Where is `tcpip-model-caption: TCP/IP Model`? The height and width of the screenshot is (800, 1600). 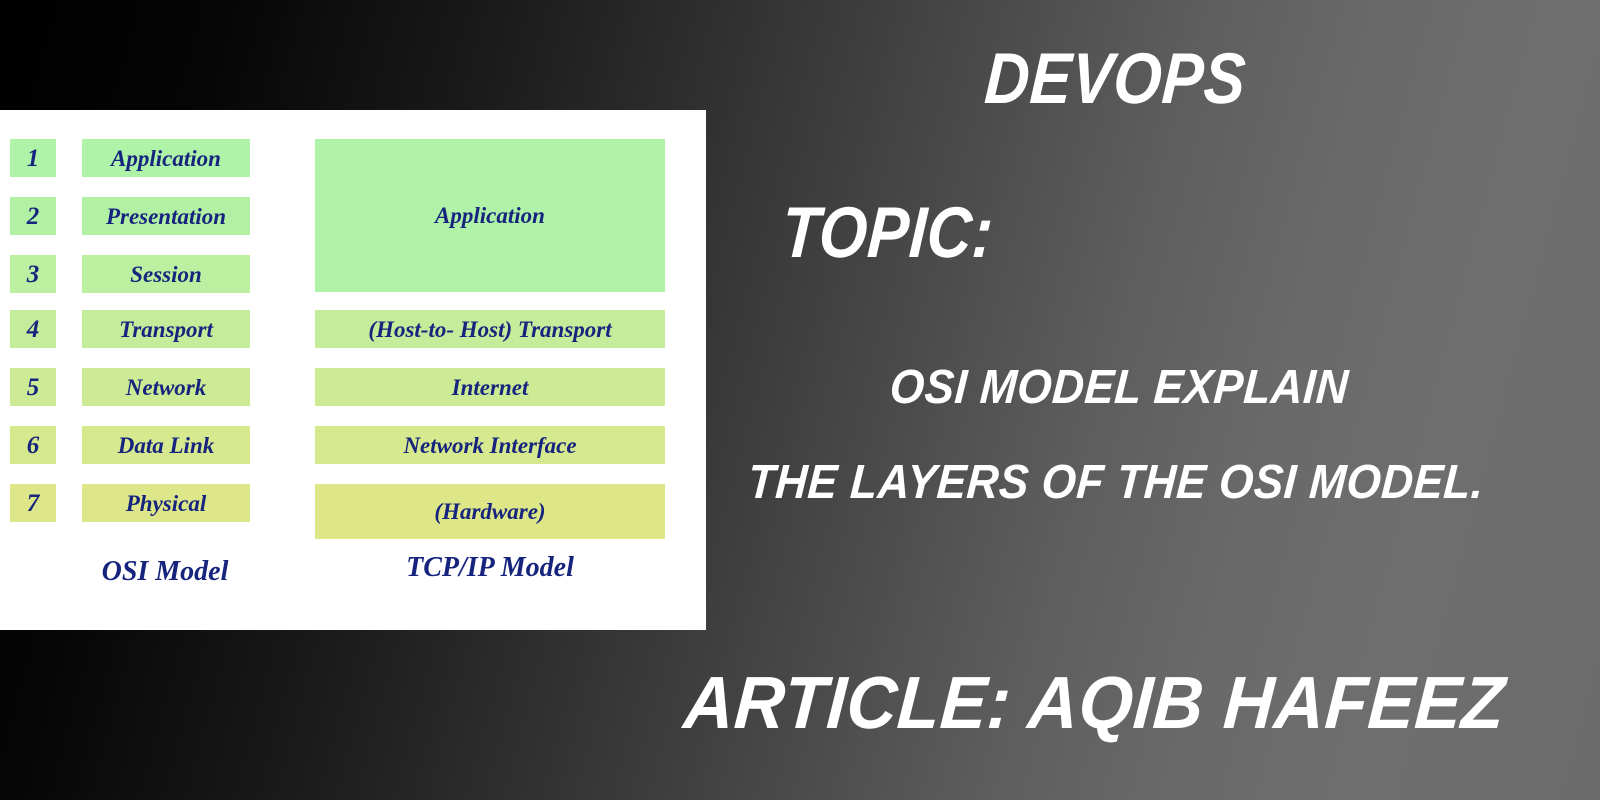 tcpip-model-caption: TCP/IP Model is located at coordinates (490, 567).